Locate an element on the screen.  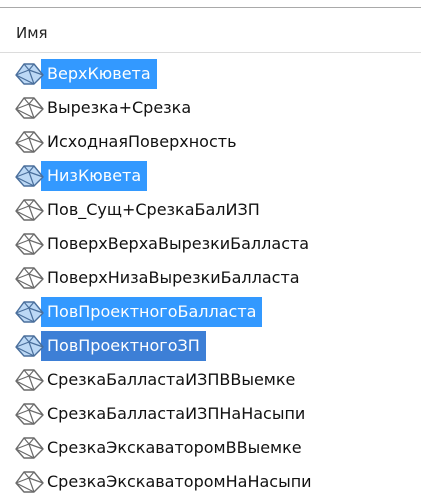
list-item-label: Пов_Сущ+СрезкаБалИЗП is located at coordinates (153, 209).